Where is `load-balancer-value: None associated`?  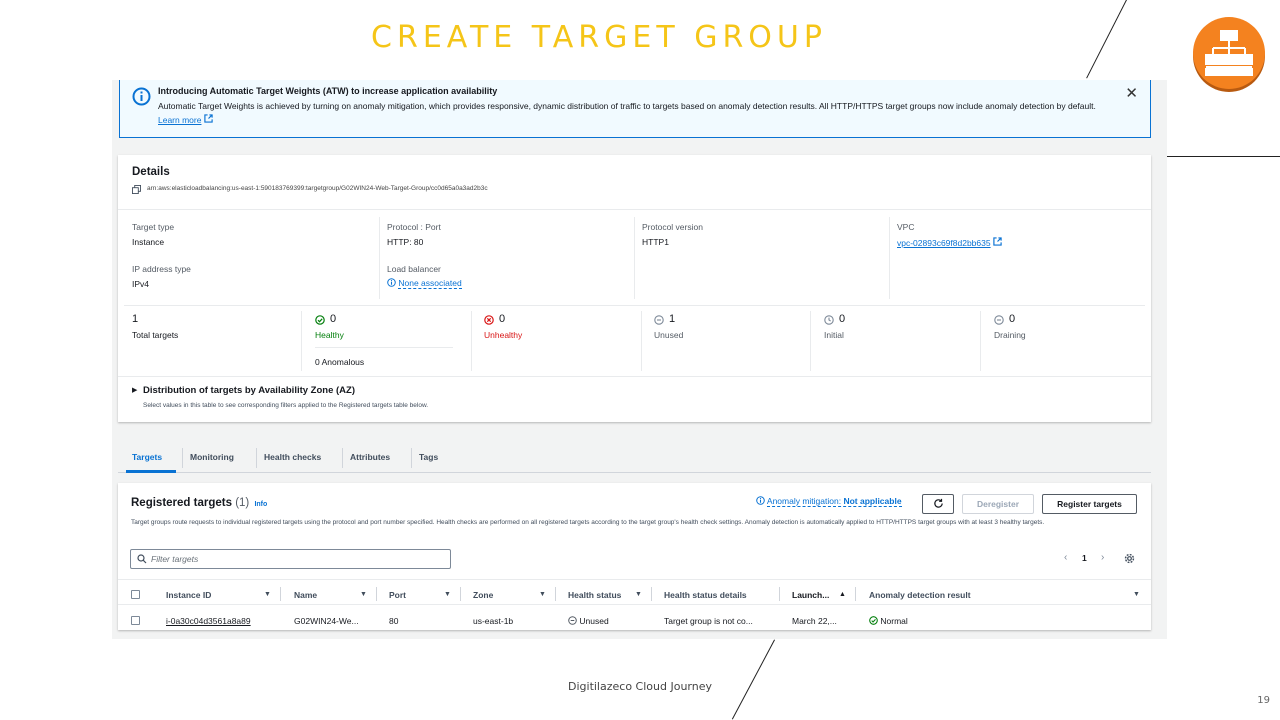
load-balancer-value: None associated is located at coordinates (424, 283).